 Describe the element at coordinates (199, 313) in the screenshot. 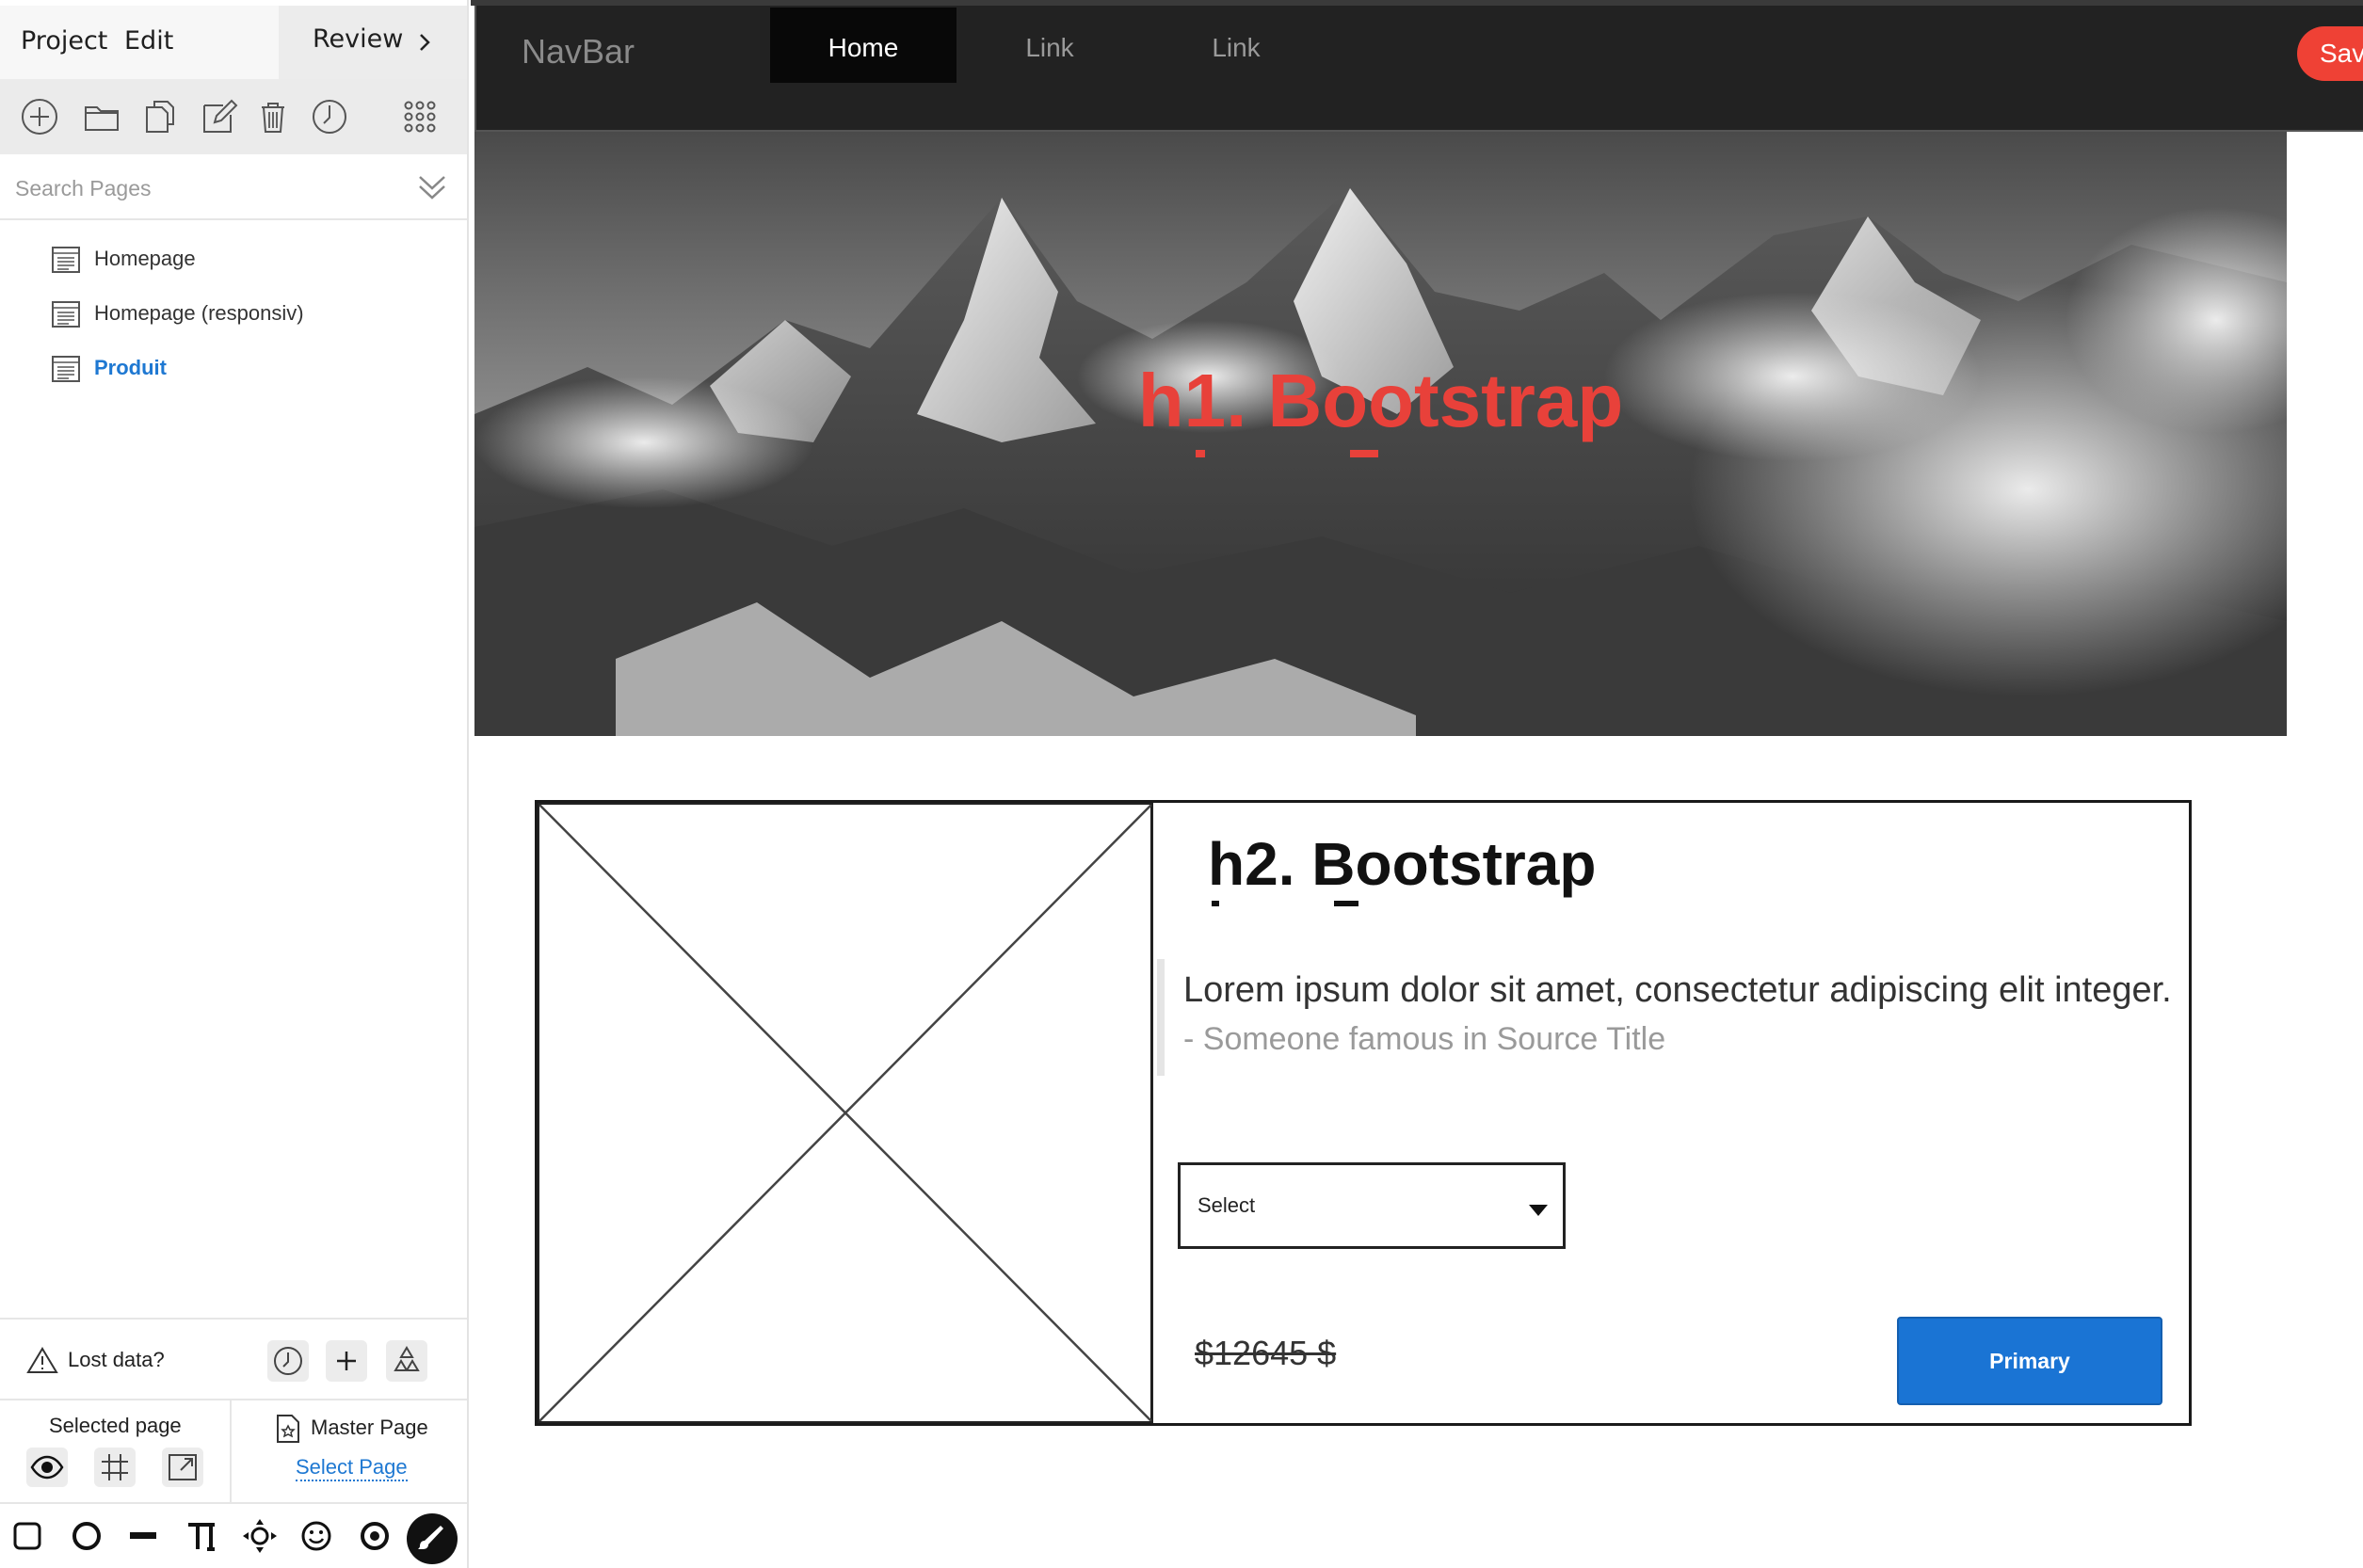

I see `page-label: Homepage (responsiv)` at that location.